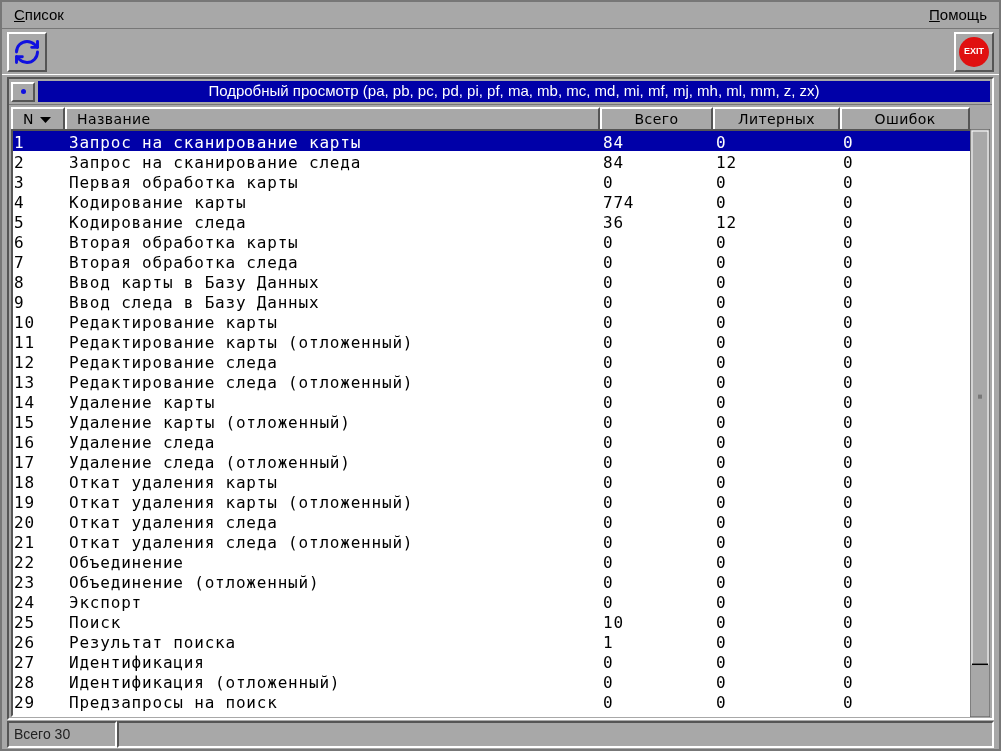  What do you see at coordinates (491, 661) in the screenshot?
I see `table-row: 27 Идентификация 0 0 0` at bounding box center [491, 661].